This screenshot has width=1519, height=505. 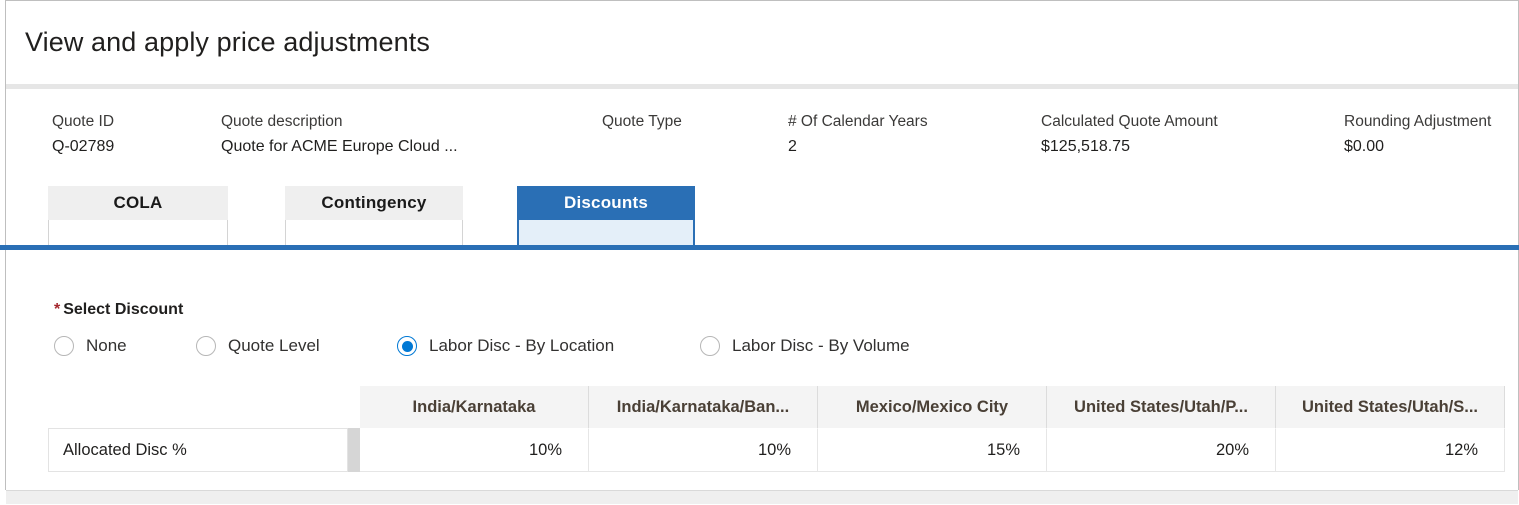 What do you see at coordinates (83, 121) in the screenshot?
I see `summary-field-label: Quote ID` at bounding box center [83, 121].